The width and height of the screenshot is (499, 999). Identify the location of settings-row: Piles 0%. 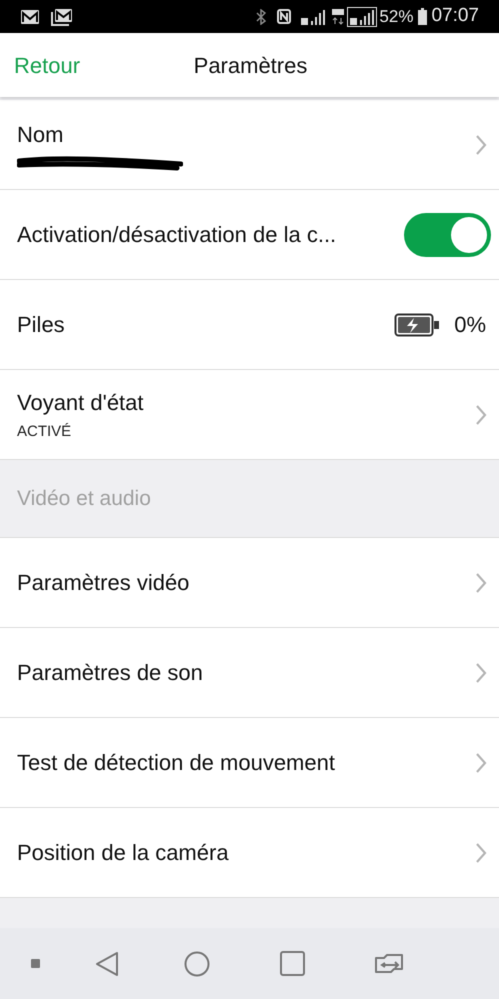
(249, 325).